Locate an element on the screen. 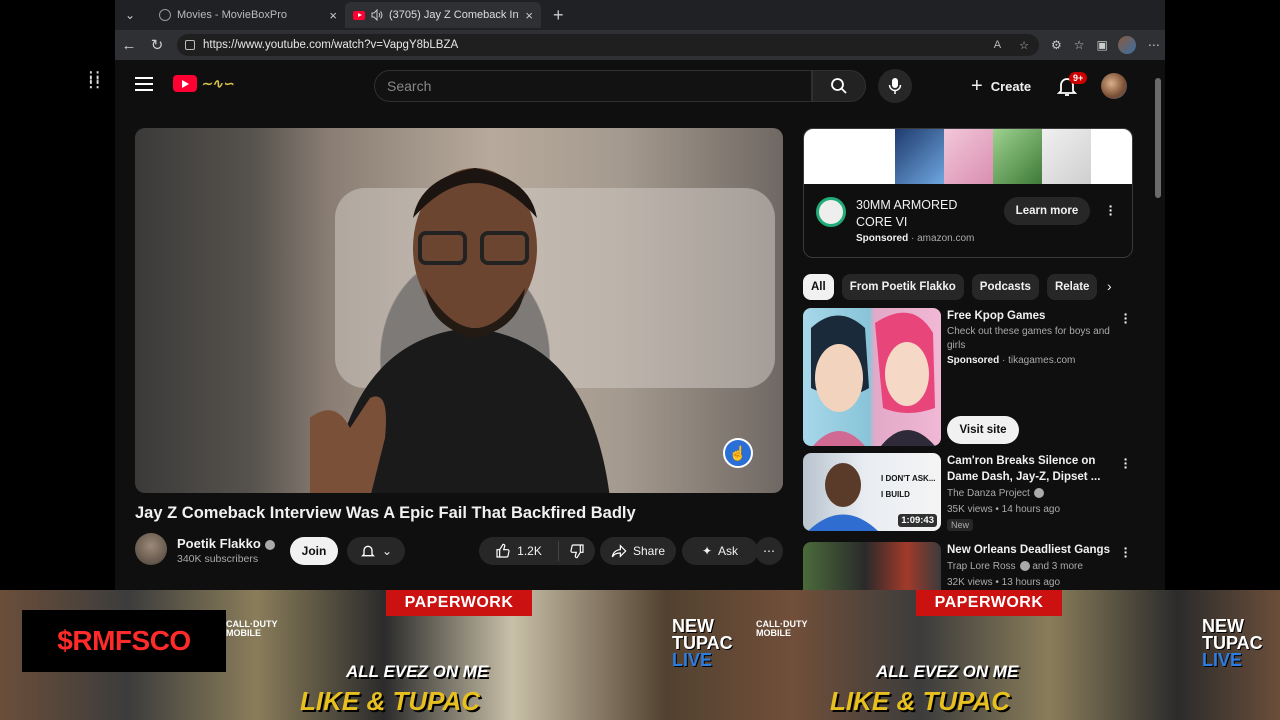 The image size is (1280, 720). share-button: Share is located at coordinates (638, 551).